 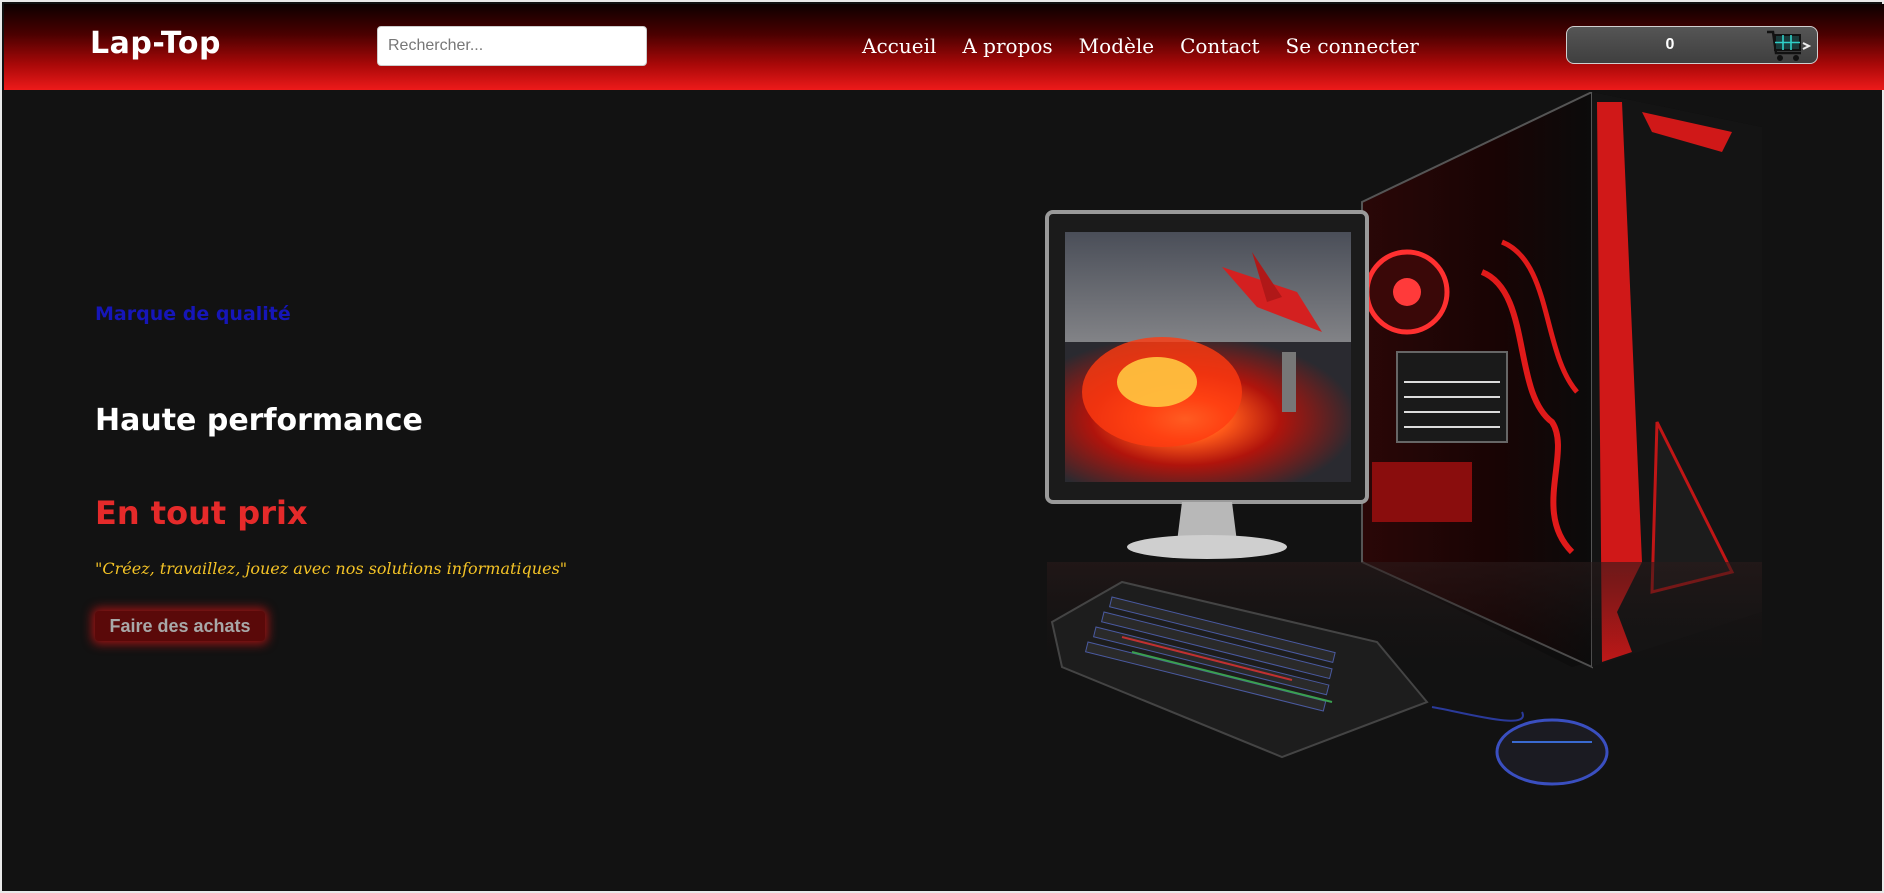 What do you see at coordinates (1520, 746) in the screenshot?
I see `mouse-icon` at bounding box center [1520, 746].